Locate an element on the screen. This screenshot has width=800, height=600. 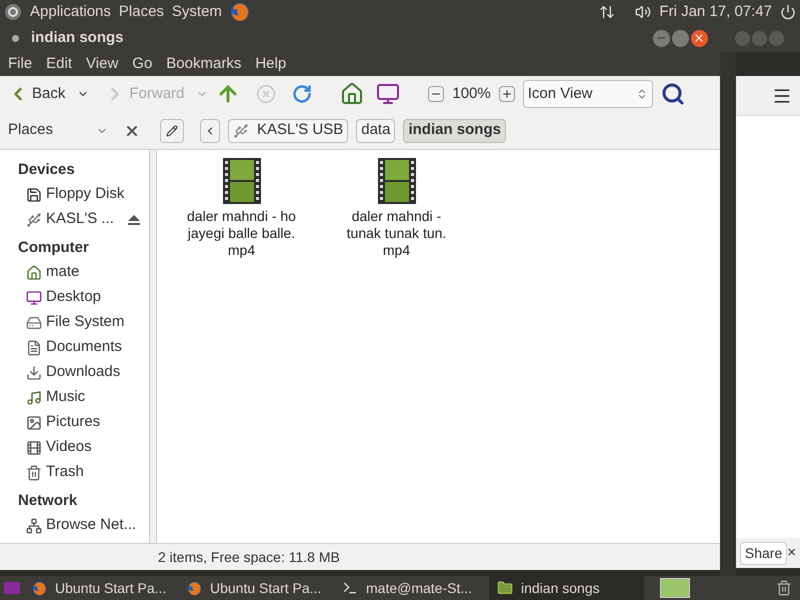
close-icon is located at coordinates (699, 38).